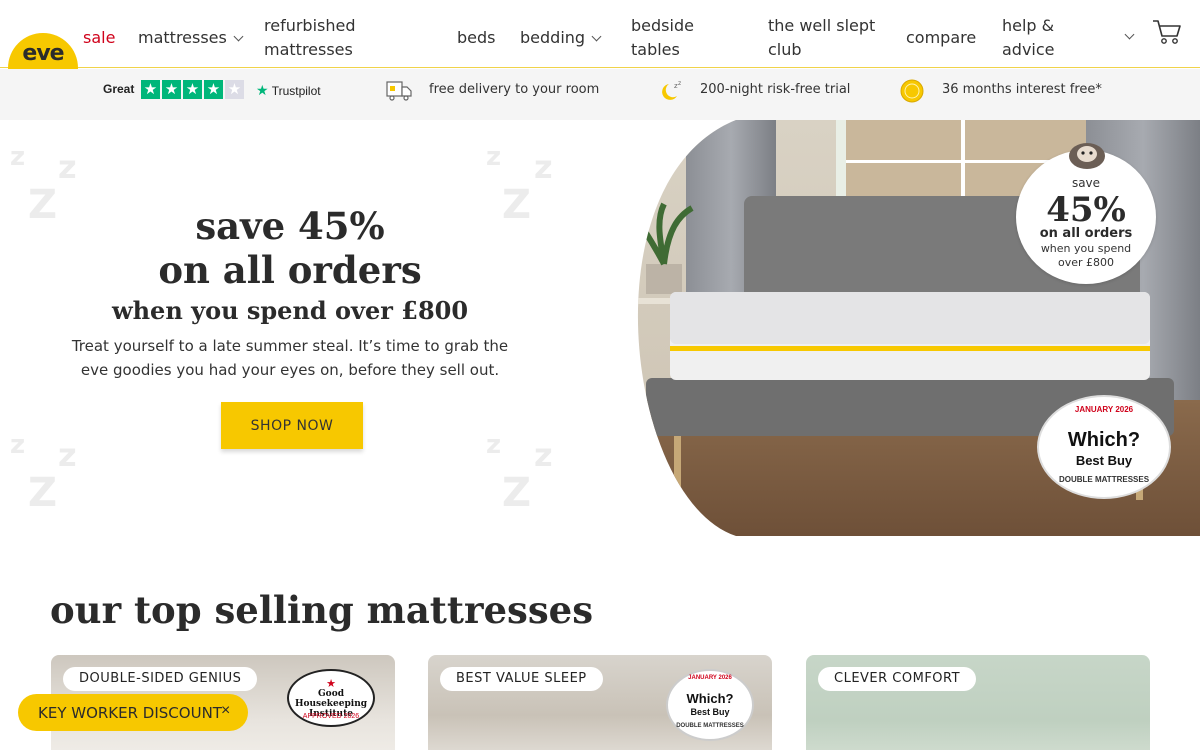  What do you see at coordinates (1086, 248) in the screenshot?
I see `badge-line-text: when you spend` at bounding box center [1086, 248].